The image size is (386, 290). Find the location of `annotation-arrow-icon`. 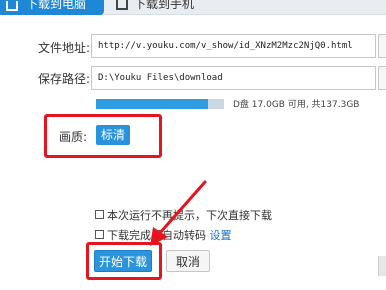

annotation-arrow-icon is located at coordinates (178, 213).